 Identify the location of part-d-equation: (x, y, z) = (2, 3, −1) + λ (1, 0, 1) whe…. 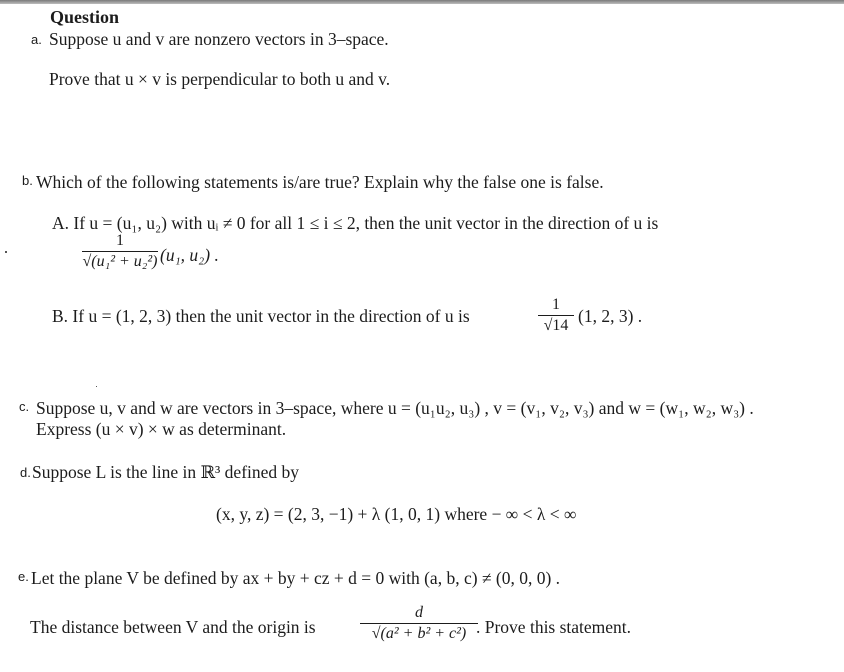
(396, 514).